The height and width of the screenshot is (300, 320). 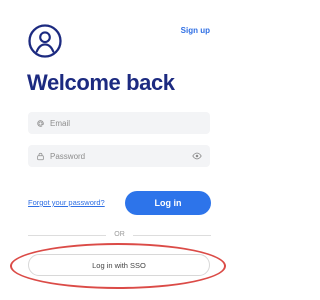 What do you see at coordinates (172, 235) in the screenshot?
I see `divider-line-right` at bounding box center [172, 235].